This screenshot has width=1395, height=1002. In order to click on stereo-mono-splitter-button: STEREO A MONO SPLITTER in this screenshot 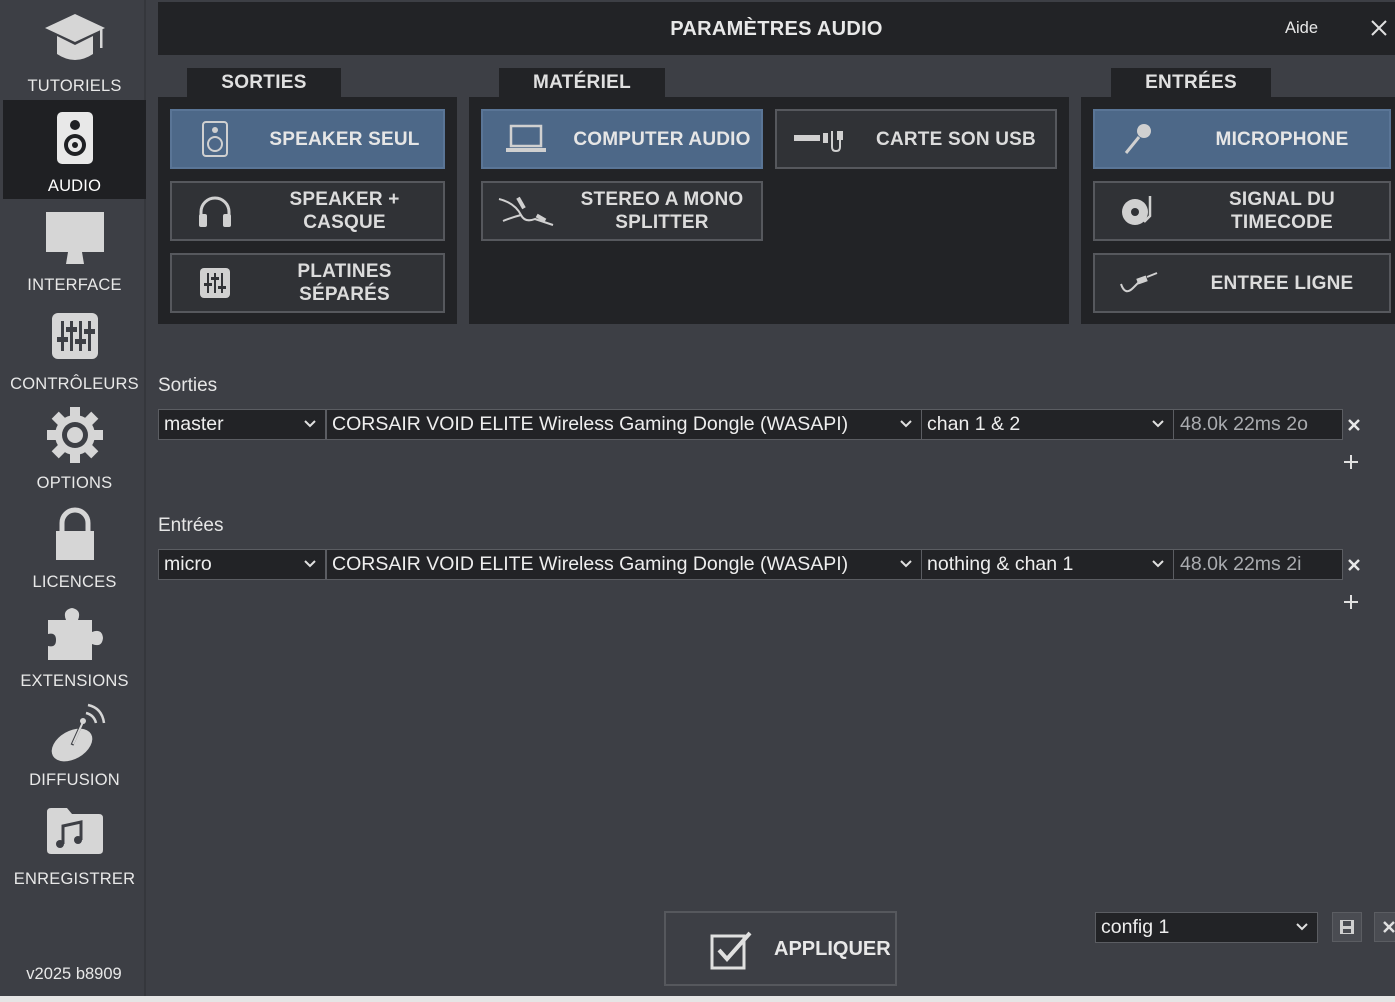, I will do `click(622, 211)`.